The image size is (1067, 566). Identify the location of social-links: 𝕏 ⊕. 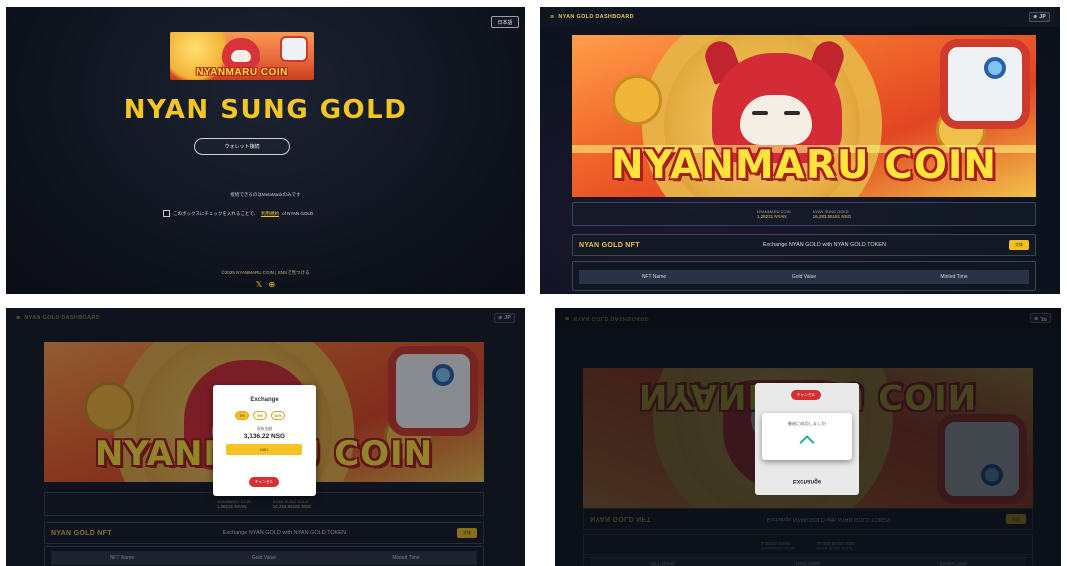
(265, 284).